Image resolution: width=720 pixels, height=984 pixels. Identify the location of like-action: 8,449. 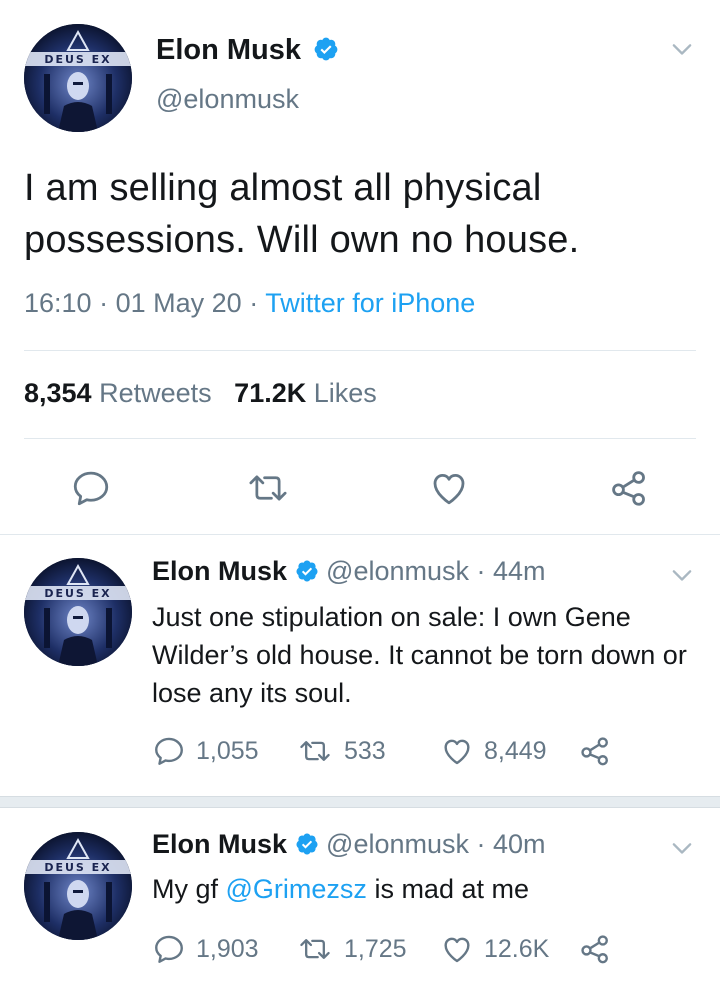
(493, 751).